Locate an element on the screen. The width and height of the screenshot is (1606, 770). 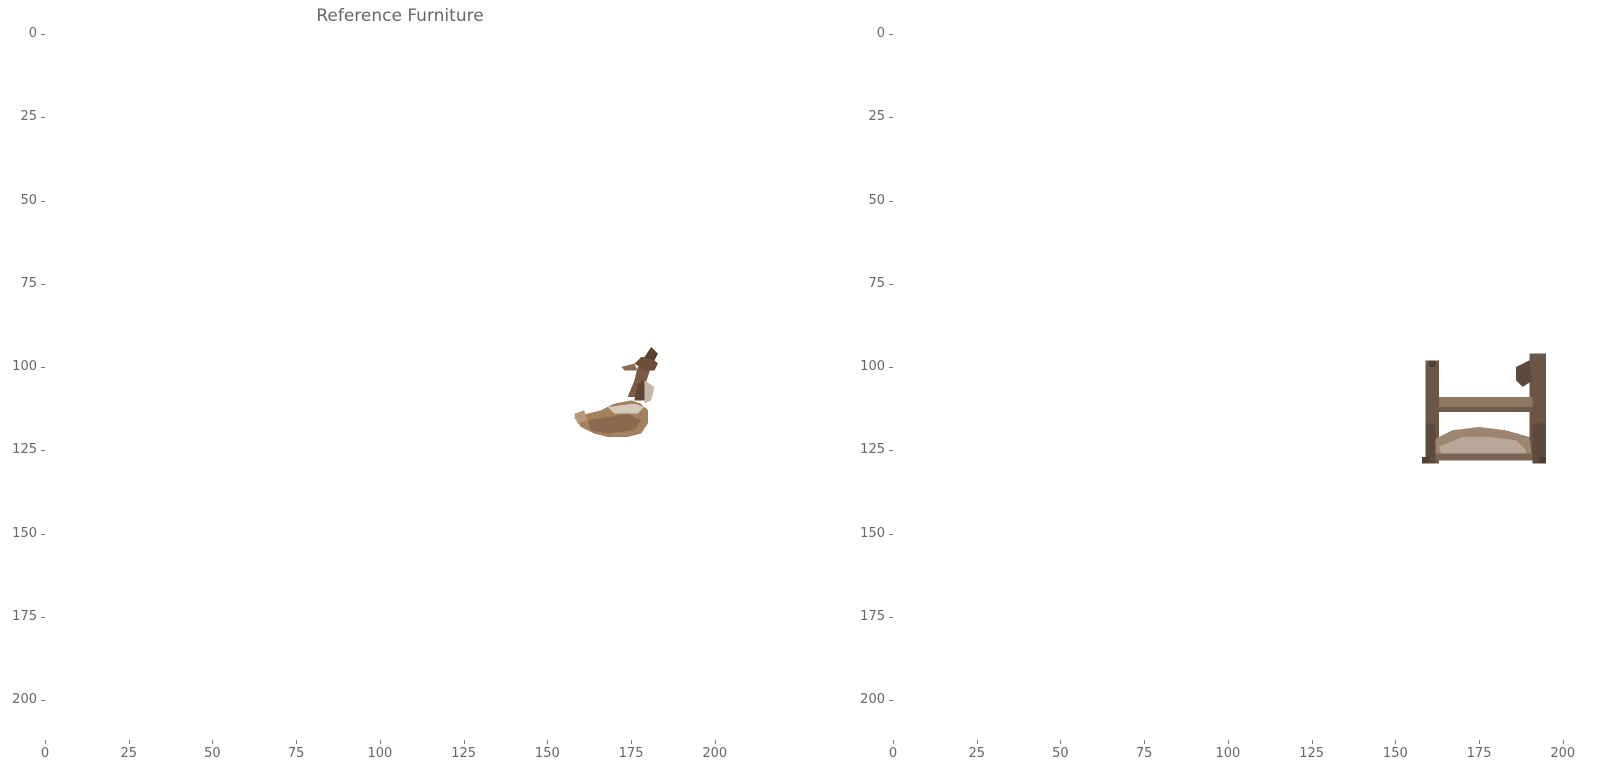
wooden-bench is located at coordinates (1484, 408).